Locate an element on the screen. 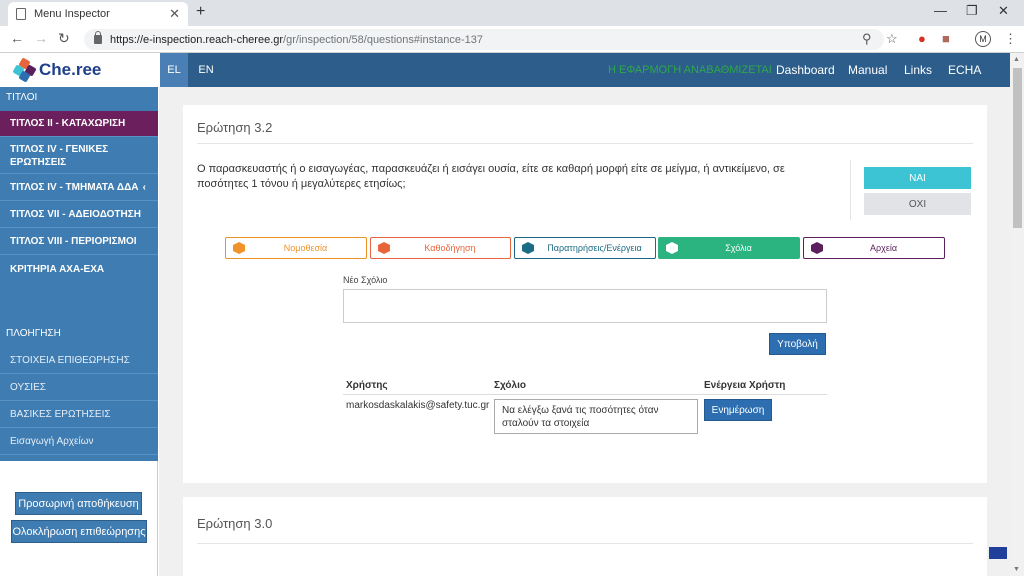  sidebar-item-title-2: ΤΙΤΛΟΣ ΙΙ - ΚΑΤΑΧΩΡΙΣΗ is located at coordinates (79, 124).